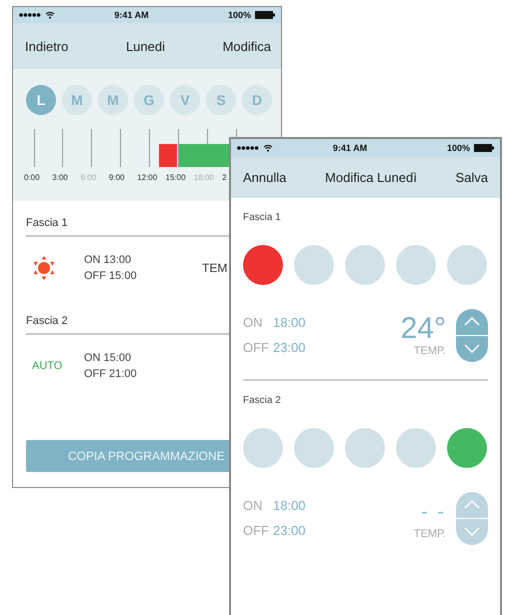 This screenshot has height=615, width=506. What do you see at coordinates (88, 177) in the screenshot?
I see `hour-label: 6:00` at bounding box center [88, 177].